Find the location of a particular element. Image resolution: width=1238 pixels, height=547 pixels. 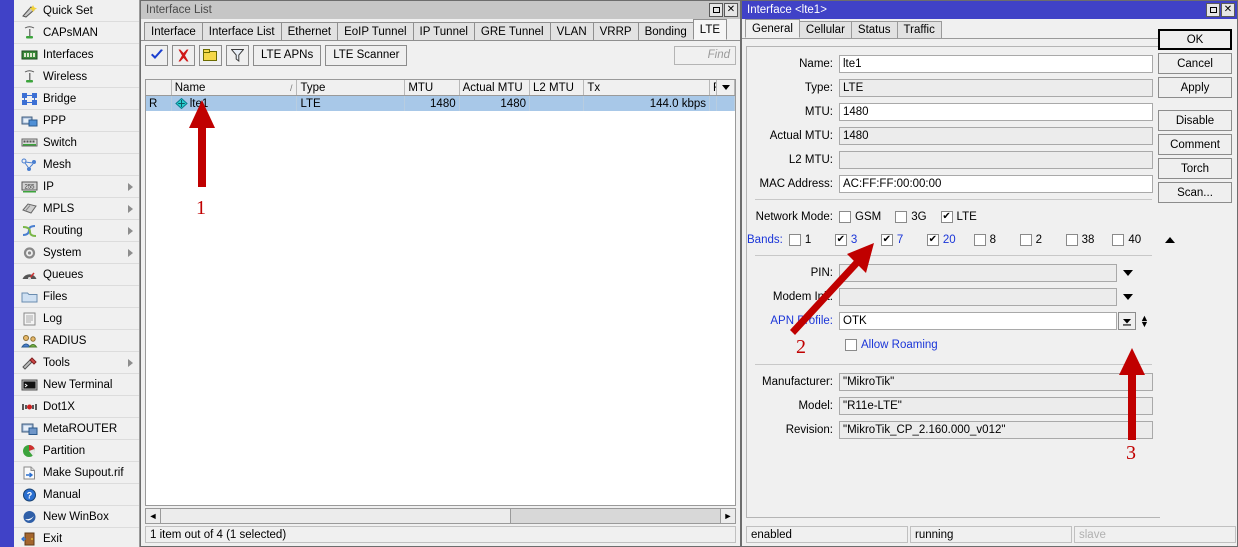

modem-init-dropdown-icon is located at coordinates (1128, 297).